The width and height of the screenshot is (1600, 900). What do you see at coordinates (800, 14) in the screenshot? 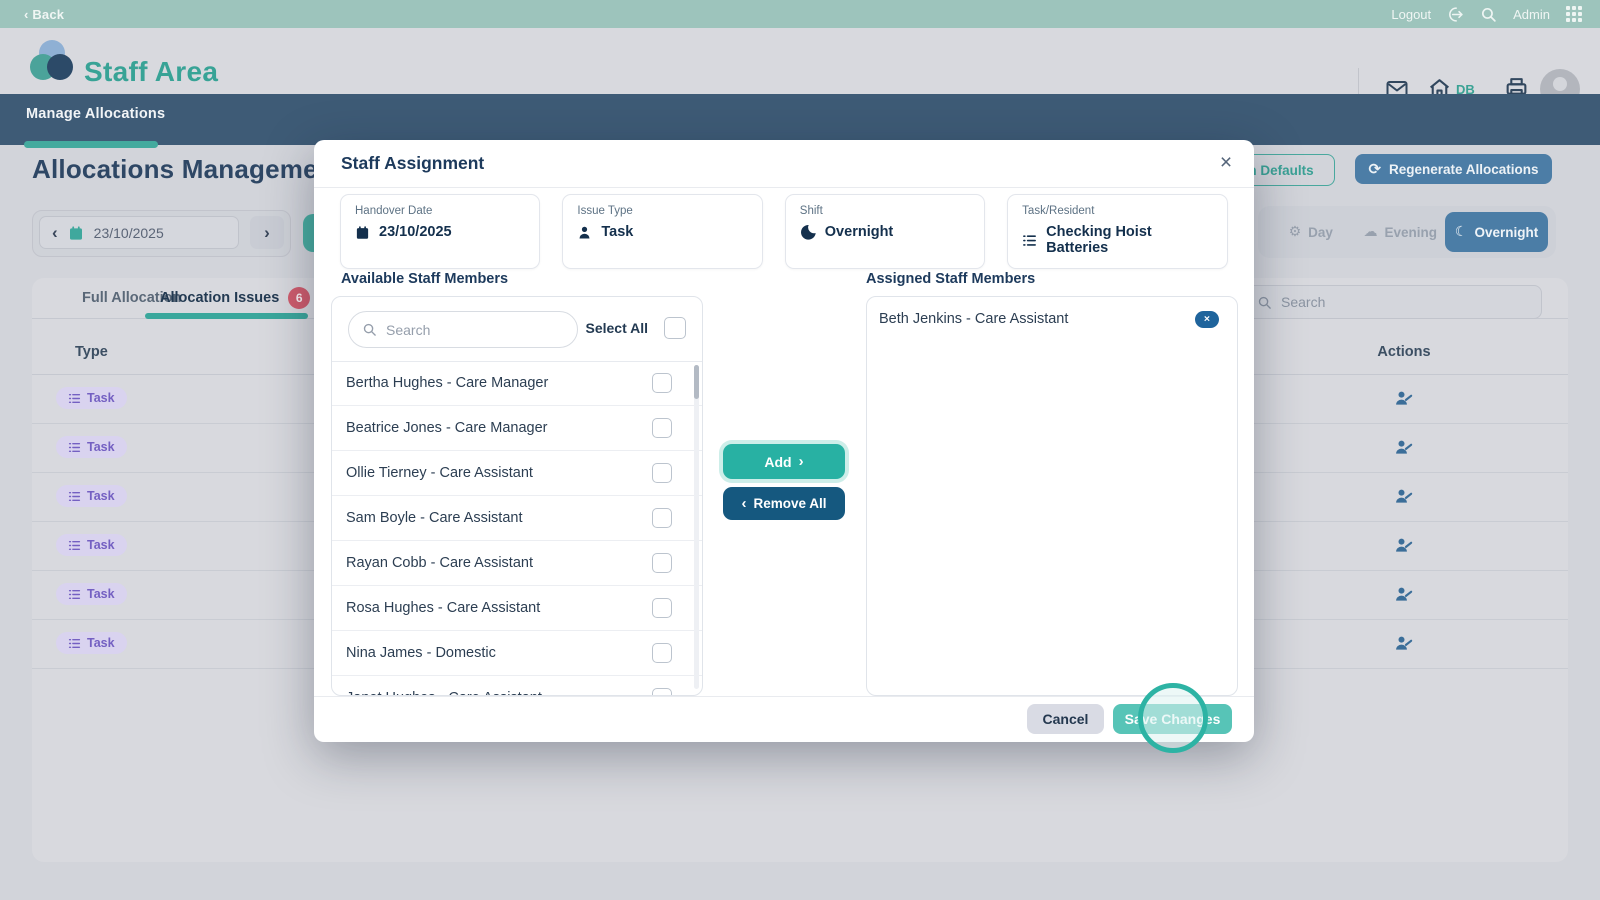
I see `top-utility-bar: ‹ Back Logout Admin` at bounding box center [800, 14].